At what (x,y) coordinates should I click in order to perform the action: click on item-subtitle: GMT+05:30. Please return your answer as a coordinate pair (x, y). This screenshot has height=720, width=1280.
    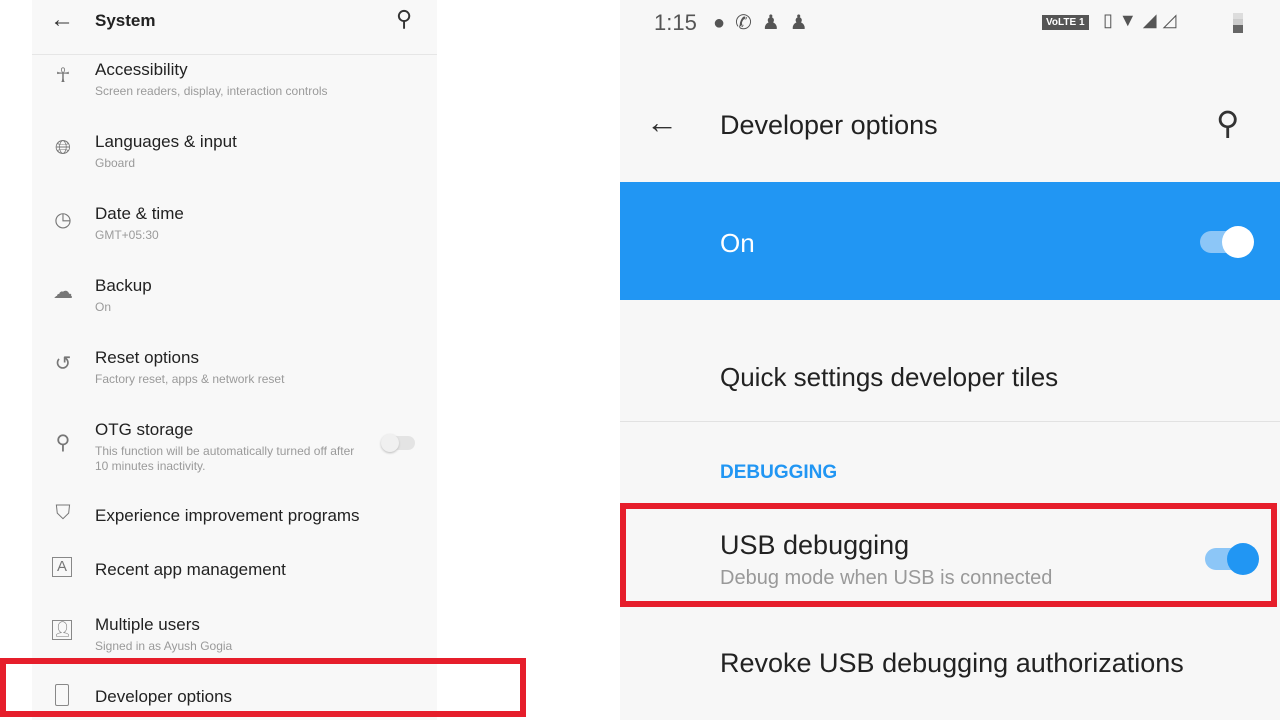
    Looking at the image, I should click on (127, 235).